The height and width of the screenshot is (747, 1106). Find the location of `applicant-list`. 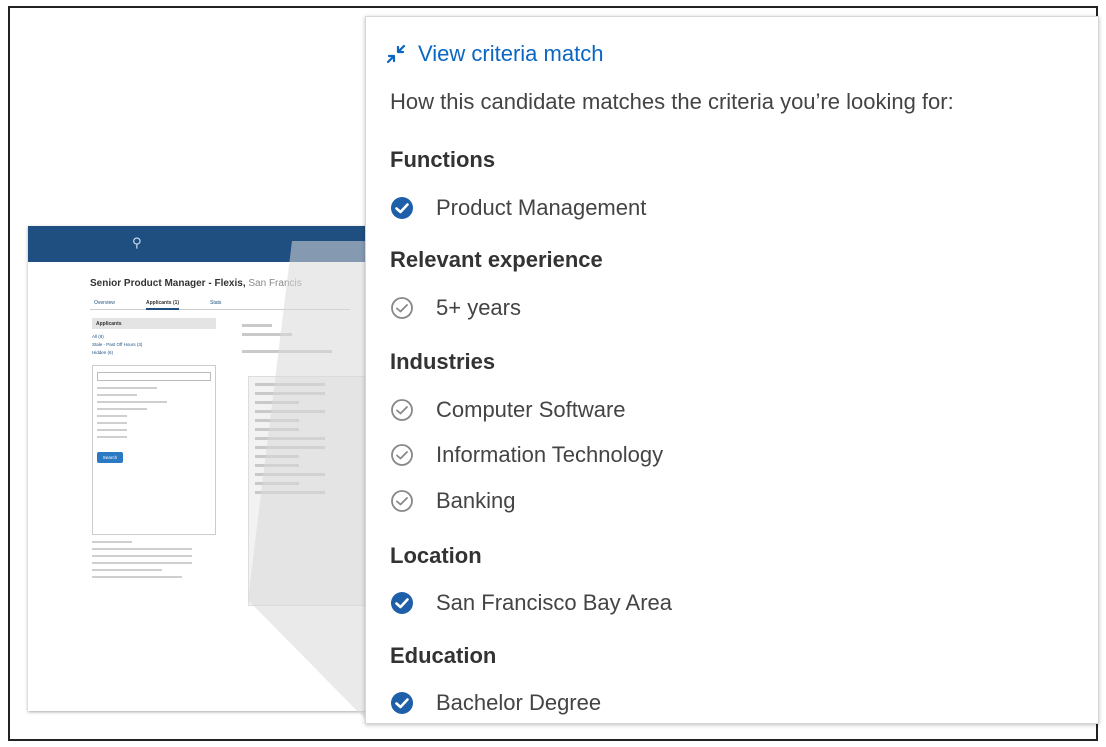

applicant-list is located at coordinates (301, 468).